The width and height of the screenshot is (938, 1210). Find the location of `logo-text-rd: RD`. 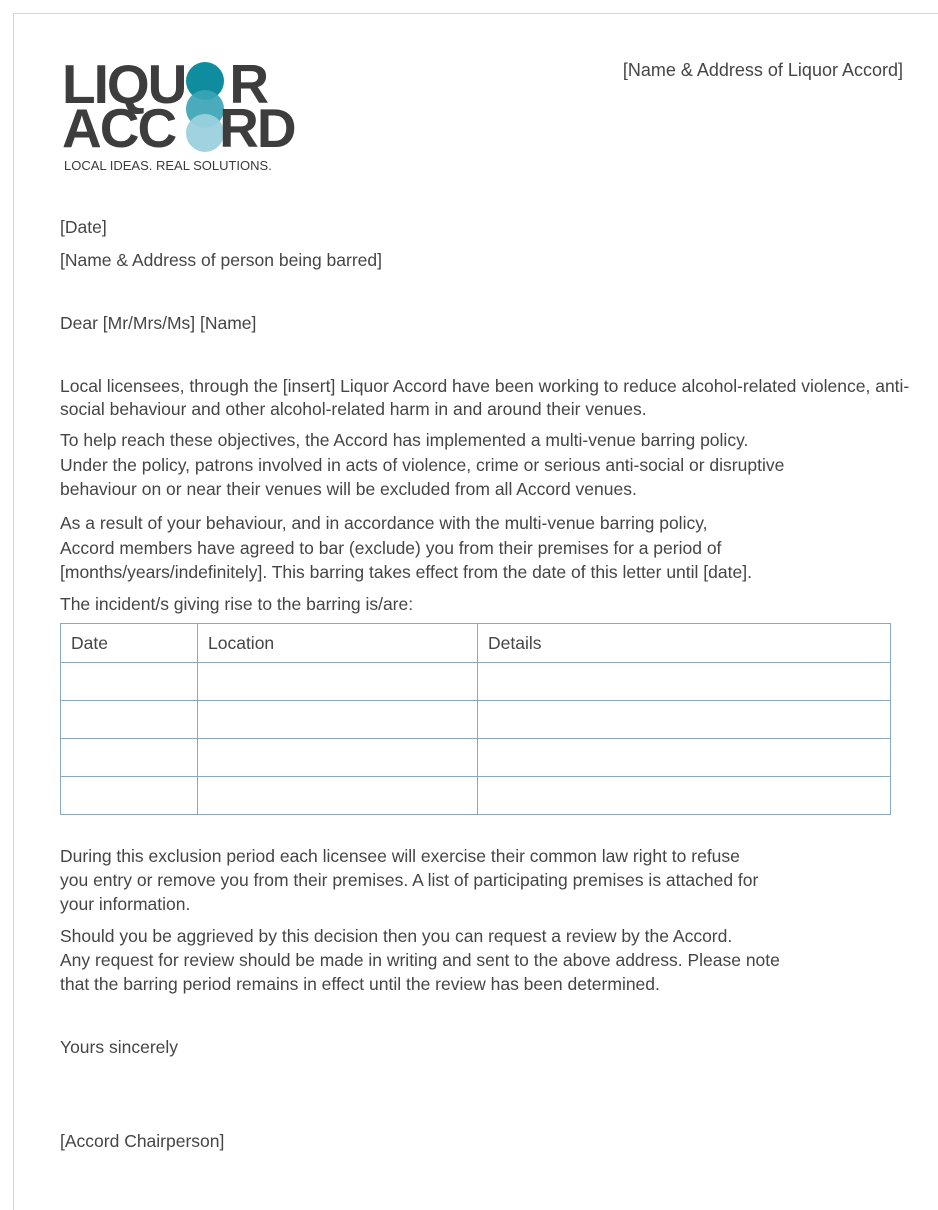

logo-text-rd: RD is located at coordinates (257, 128).